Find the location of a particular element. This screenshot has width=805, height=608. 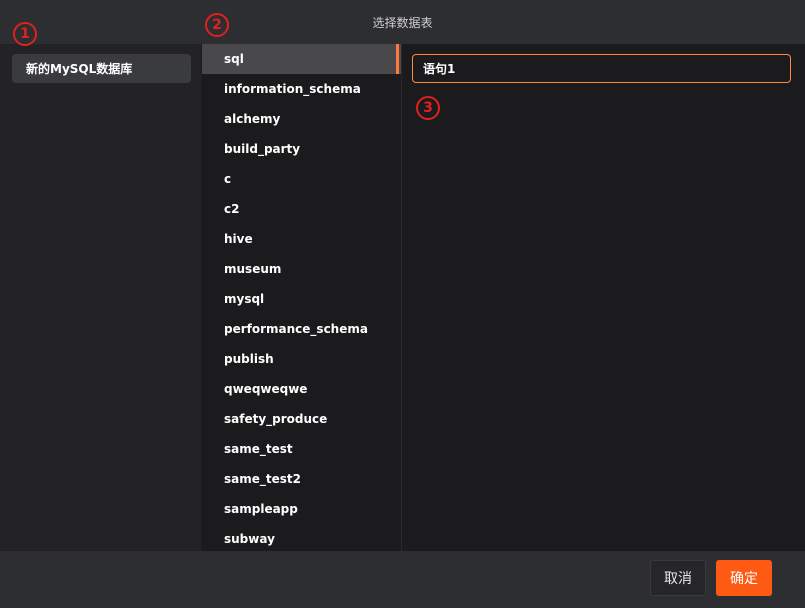

schema-scrollbar-thumb is located at coordinates (397, 59).